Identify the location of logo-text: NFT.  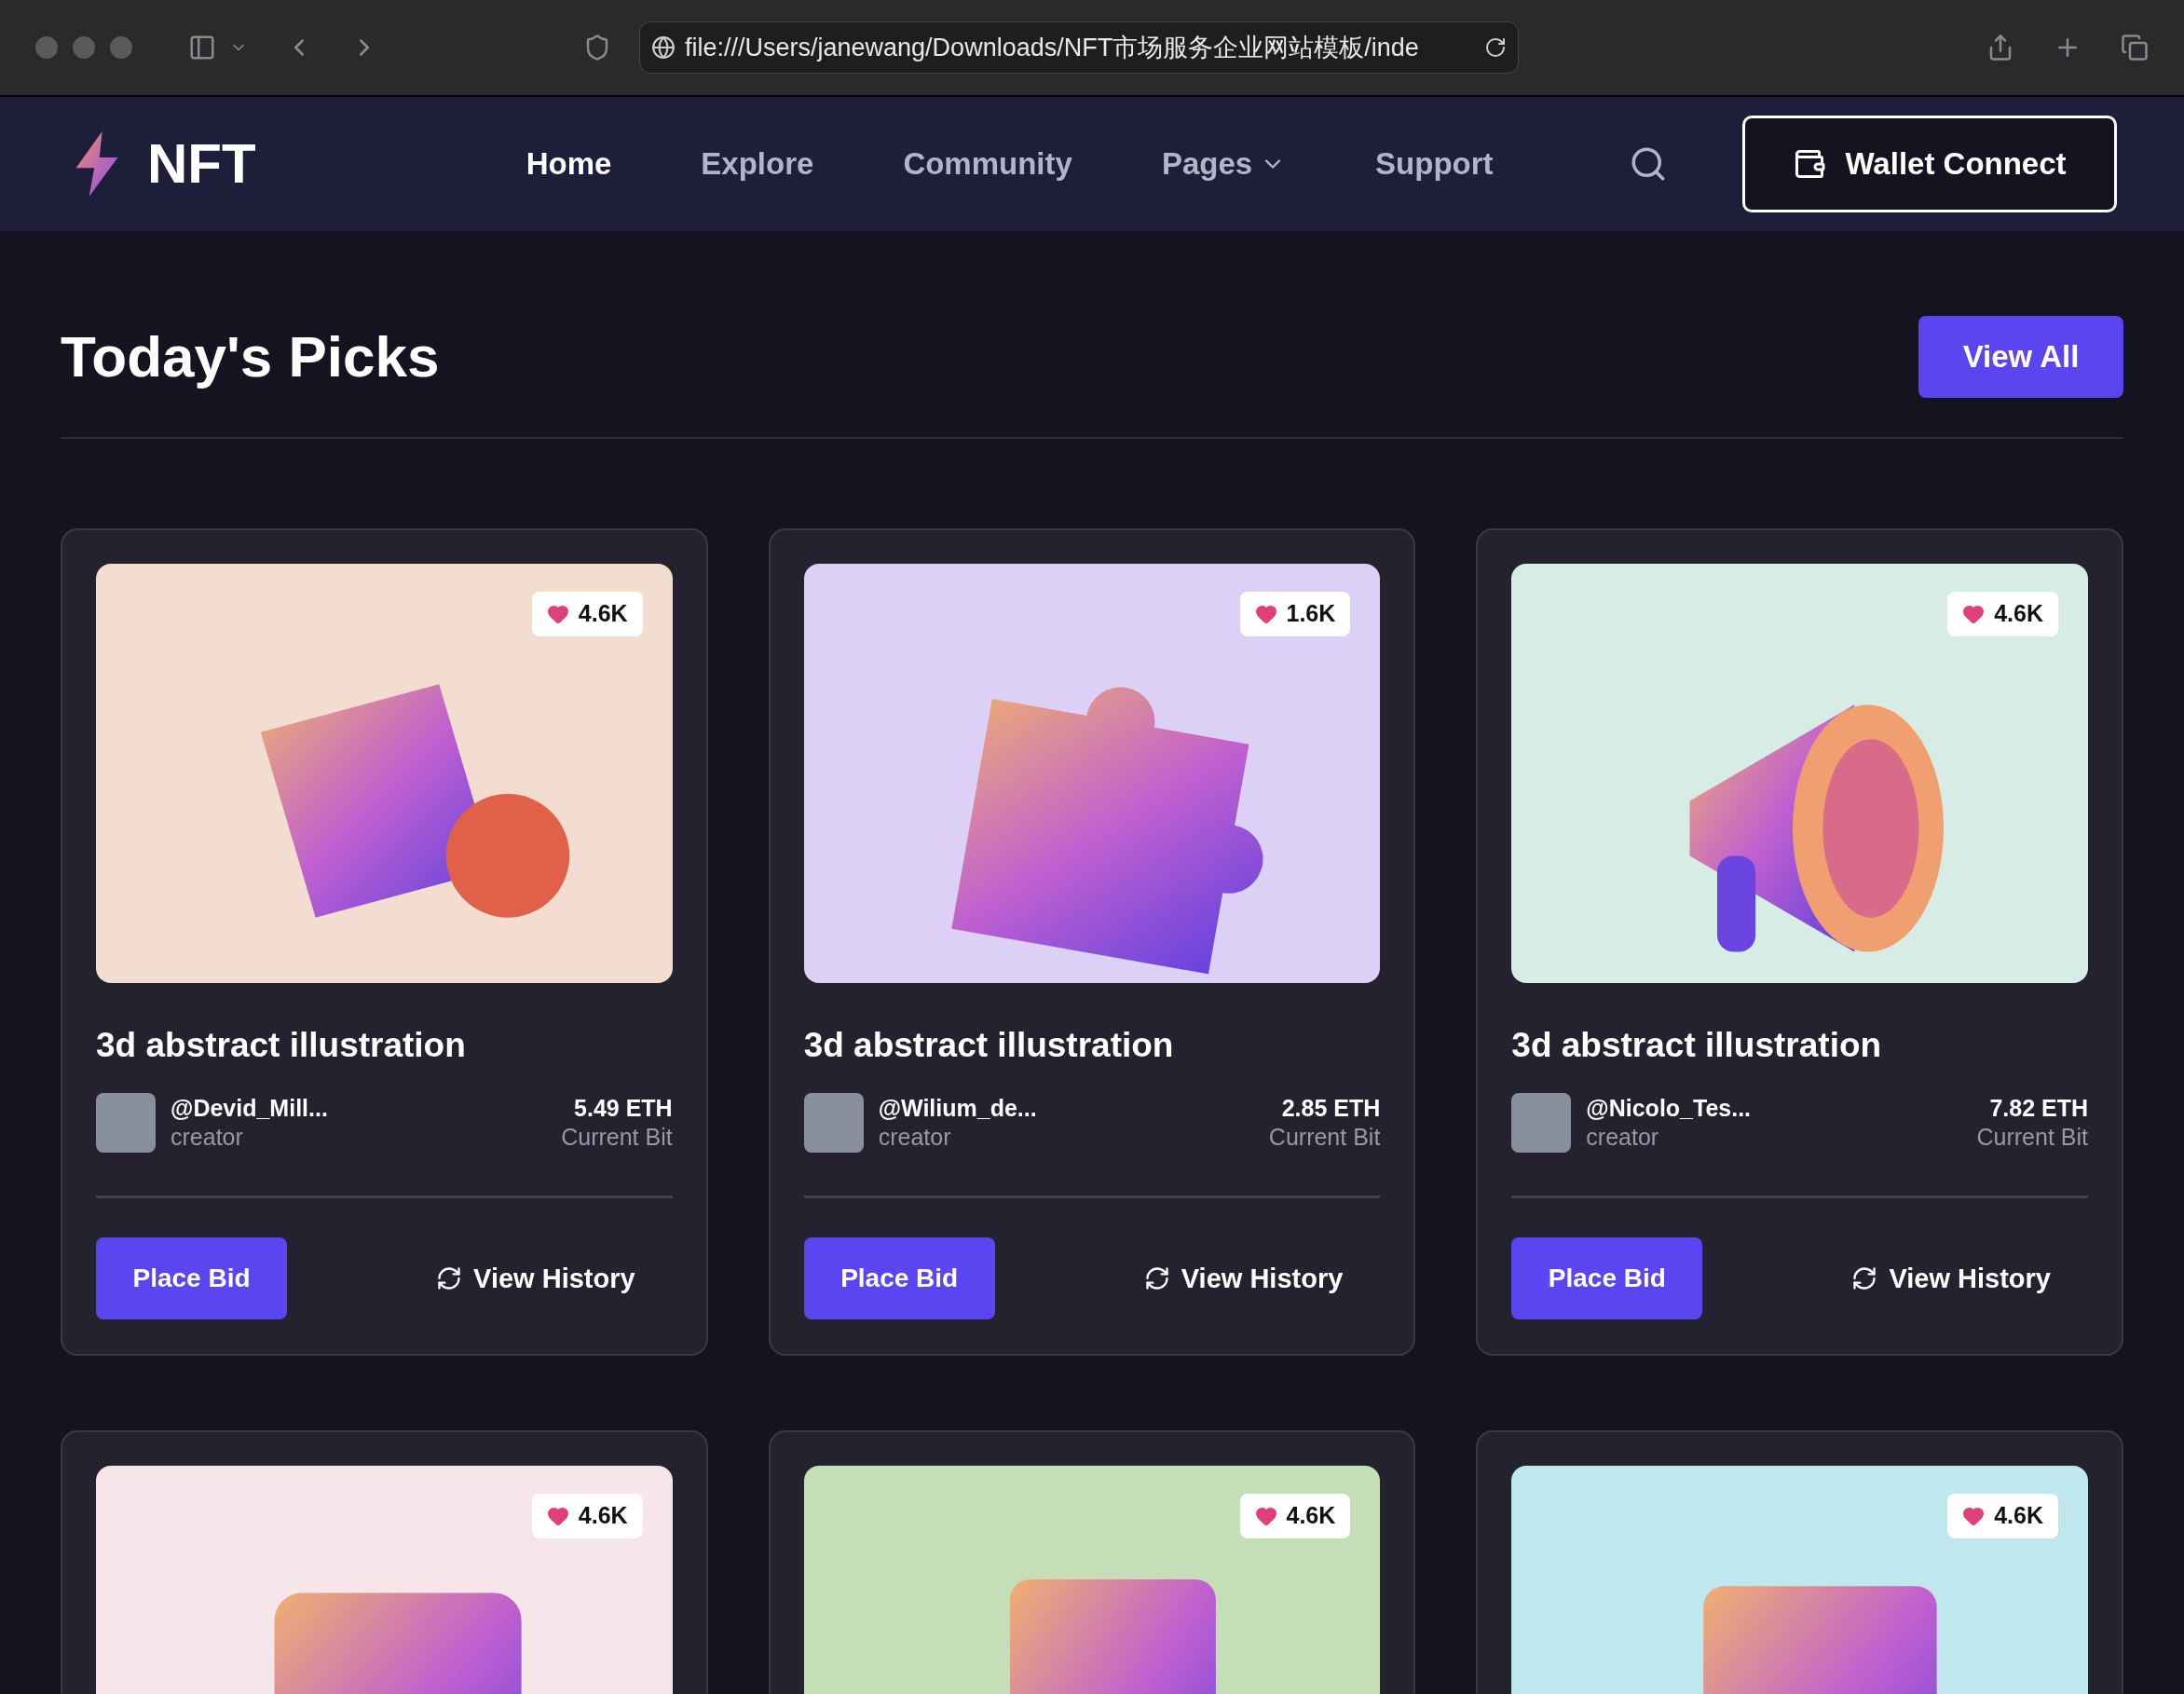
(201, 164).